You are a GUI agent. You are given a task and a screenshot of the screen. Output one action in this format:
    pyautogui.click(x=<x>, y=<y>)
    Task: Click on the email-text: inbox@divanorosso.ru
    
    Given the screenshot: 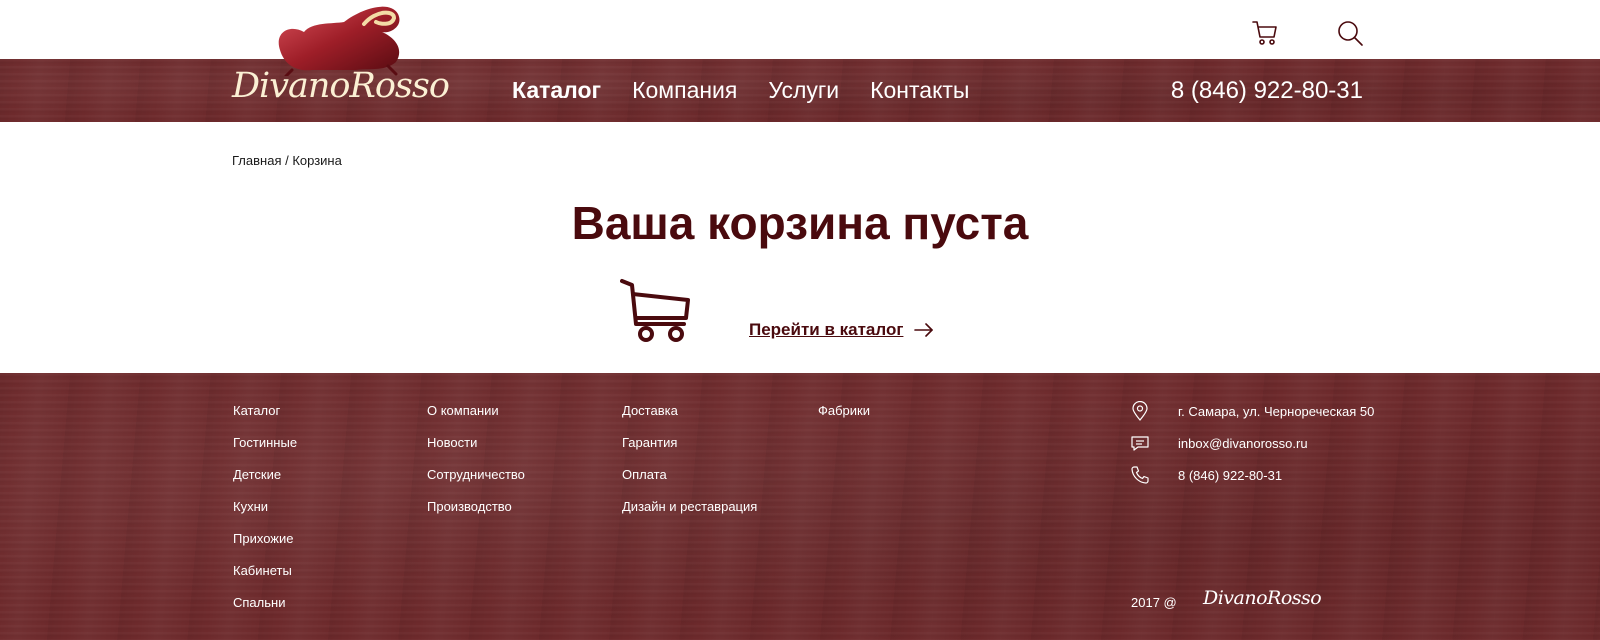 What is the action you would take?
    pyautogui.click(x=1243, y=443)
    